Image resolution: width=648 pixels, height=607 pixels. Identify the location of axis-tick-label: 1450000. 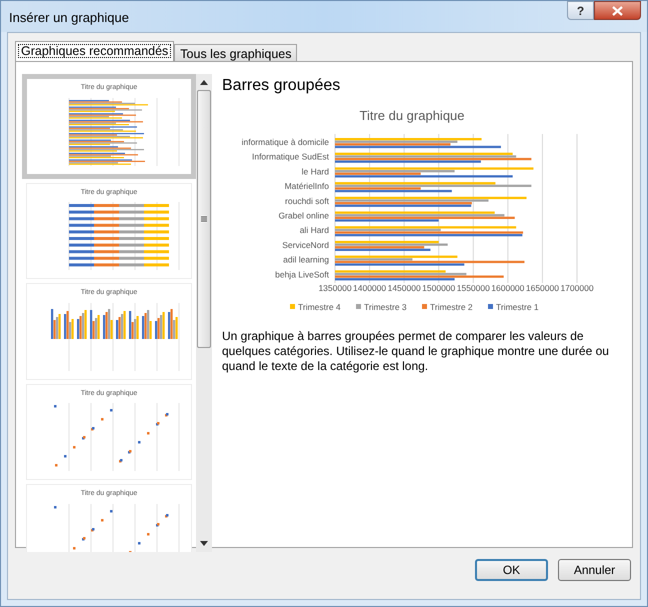
(404, 288).